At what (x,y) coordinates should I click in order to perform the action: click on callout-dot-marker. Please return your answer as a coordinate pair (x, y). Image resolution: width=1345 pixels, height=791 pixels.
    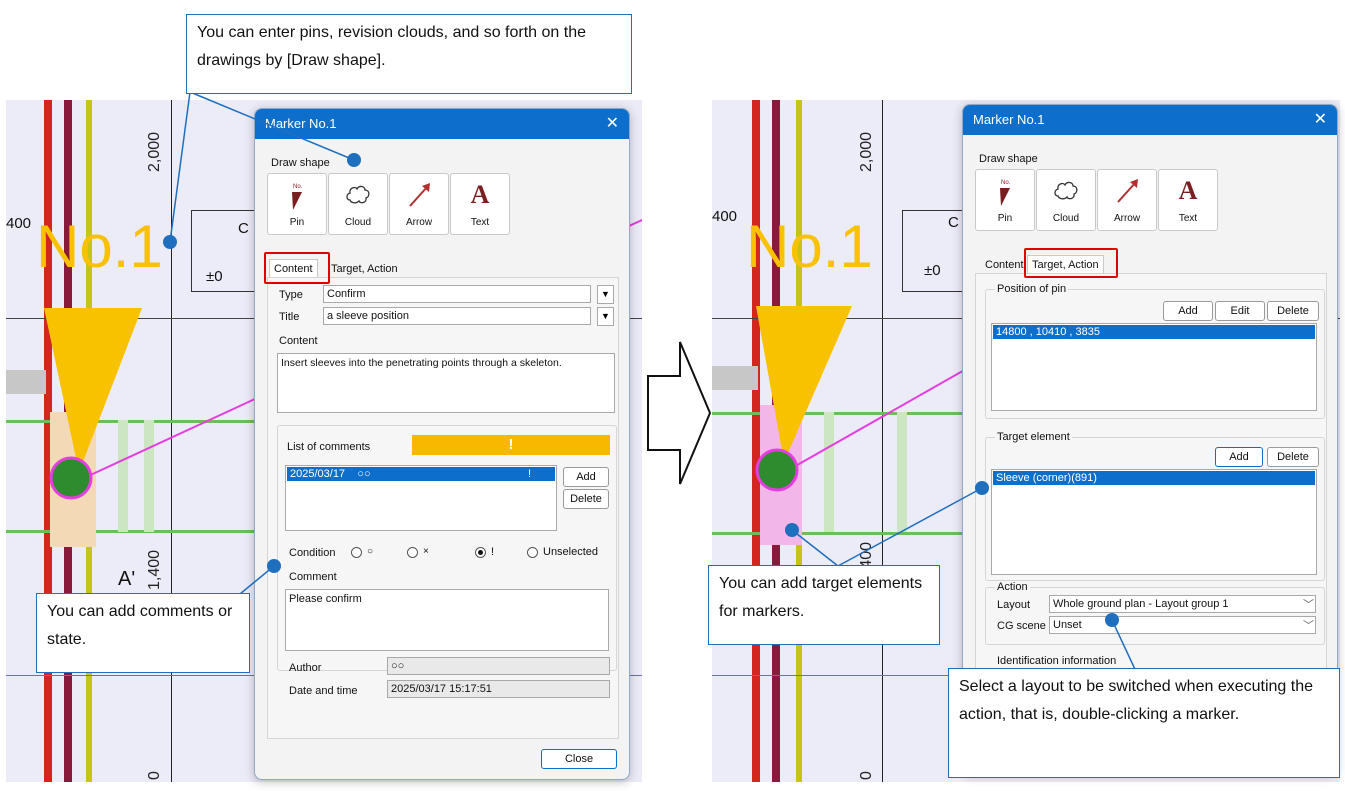
    Looking at the image, I should click on (792, 530).